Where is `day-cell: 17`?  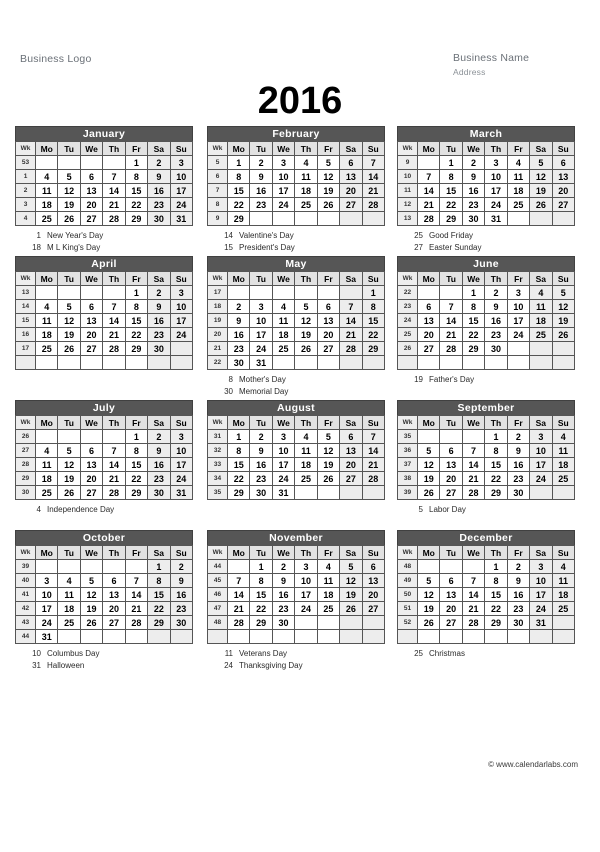 day-cell: 17 is located at coordinates (496, 190).